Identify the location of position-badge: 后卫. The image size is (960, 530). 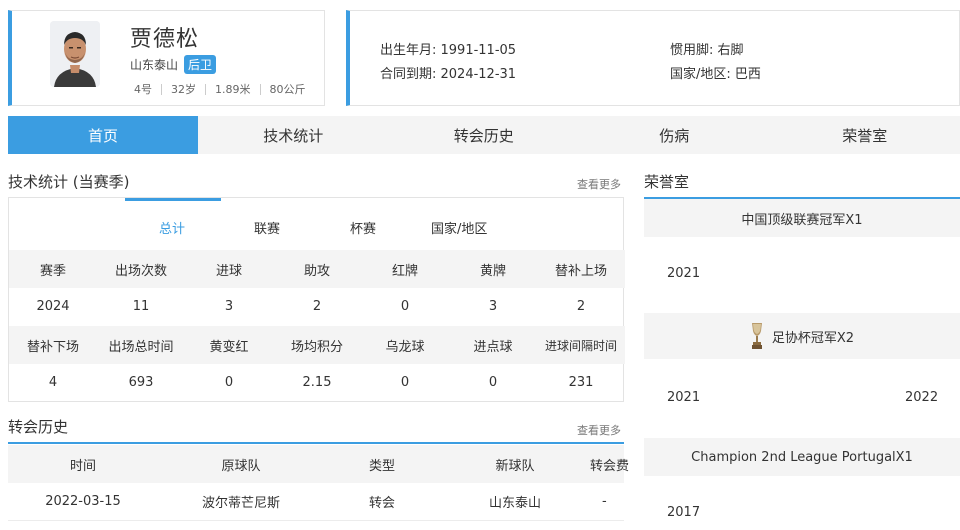
(200, 64).